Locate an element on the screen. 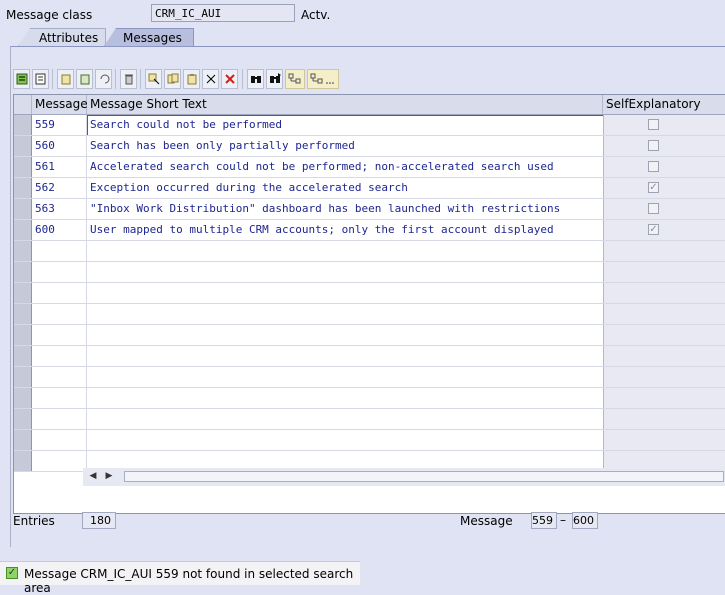  table-row: 559 Search could not be performed is located at coordinates (369, 125).